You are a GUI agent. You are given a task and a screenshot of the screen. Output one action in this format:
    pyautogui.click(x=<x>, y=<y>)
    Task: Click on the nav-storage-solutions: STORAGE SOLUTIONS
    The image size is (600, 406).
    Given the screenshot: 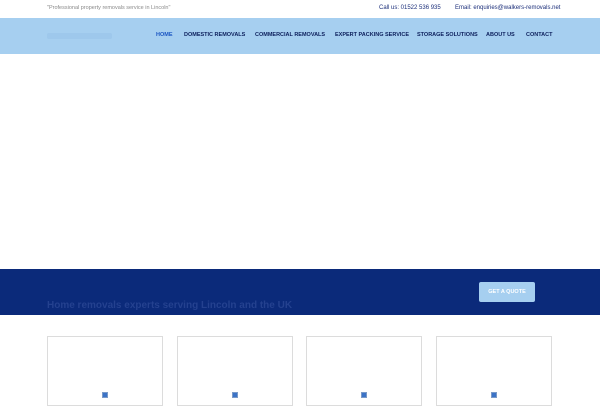 What is the action you would take?
    pyautogui.click(x=447, y=35)
    